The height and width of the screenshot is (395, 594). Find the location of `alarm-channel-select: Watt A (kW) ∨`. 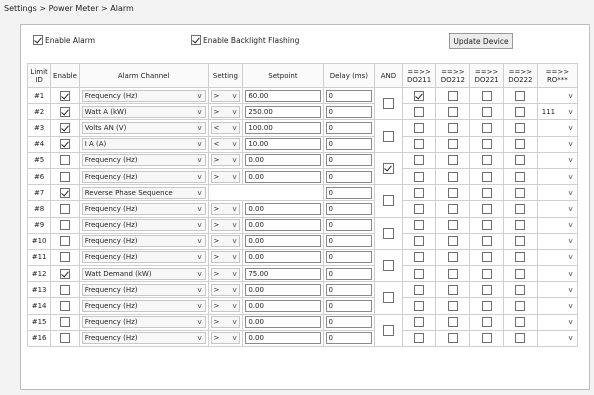

alarm-channel-select: Watt A (kW) ∨ is located at coordinates (143, 111).